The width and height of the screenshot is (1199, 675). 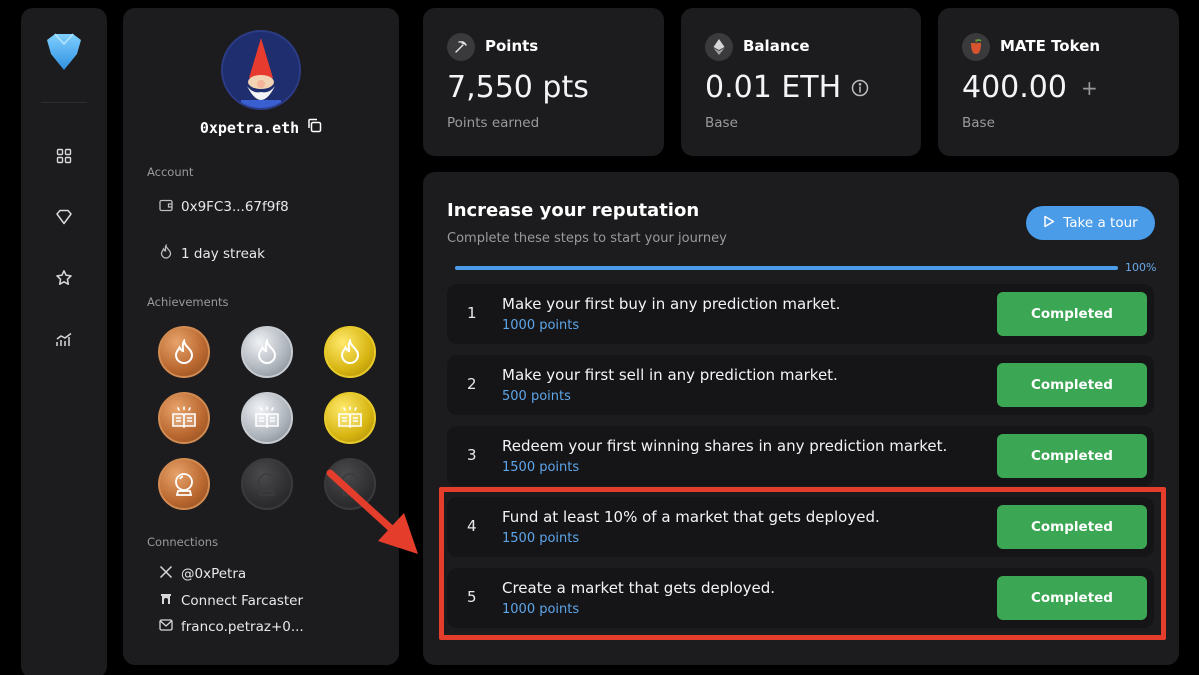 I want to click on chart-icon, so click(x=64, y=340).